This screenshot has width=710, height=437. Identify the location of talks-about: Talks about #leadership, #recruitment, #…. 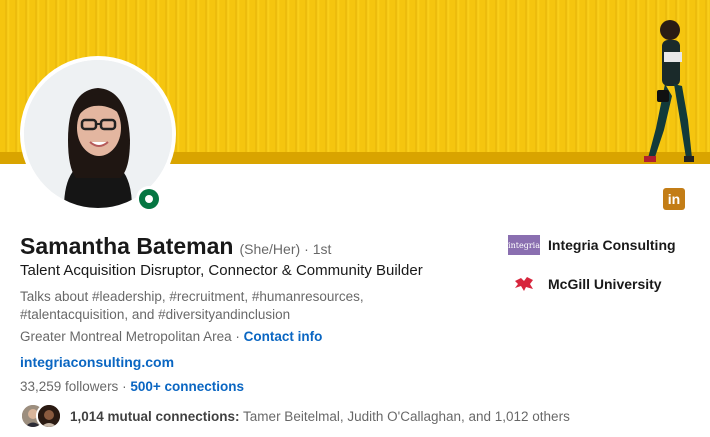
(192, 305).